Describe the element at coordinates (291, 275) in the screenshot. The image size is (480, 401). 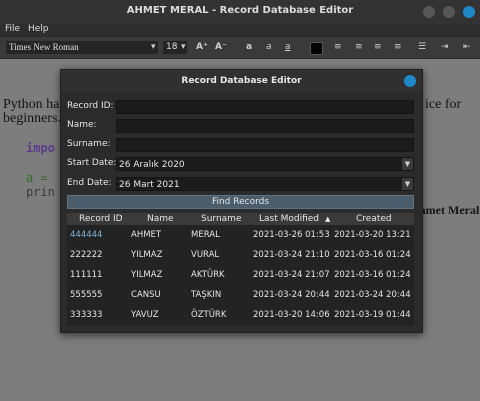
I see `cell-last-modified: 2021-03-24 21:07` at that location.